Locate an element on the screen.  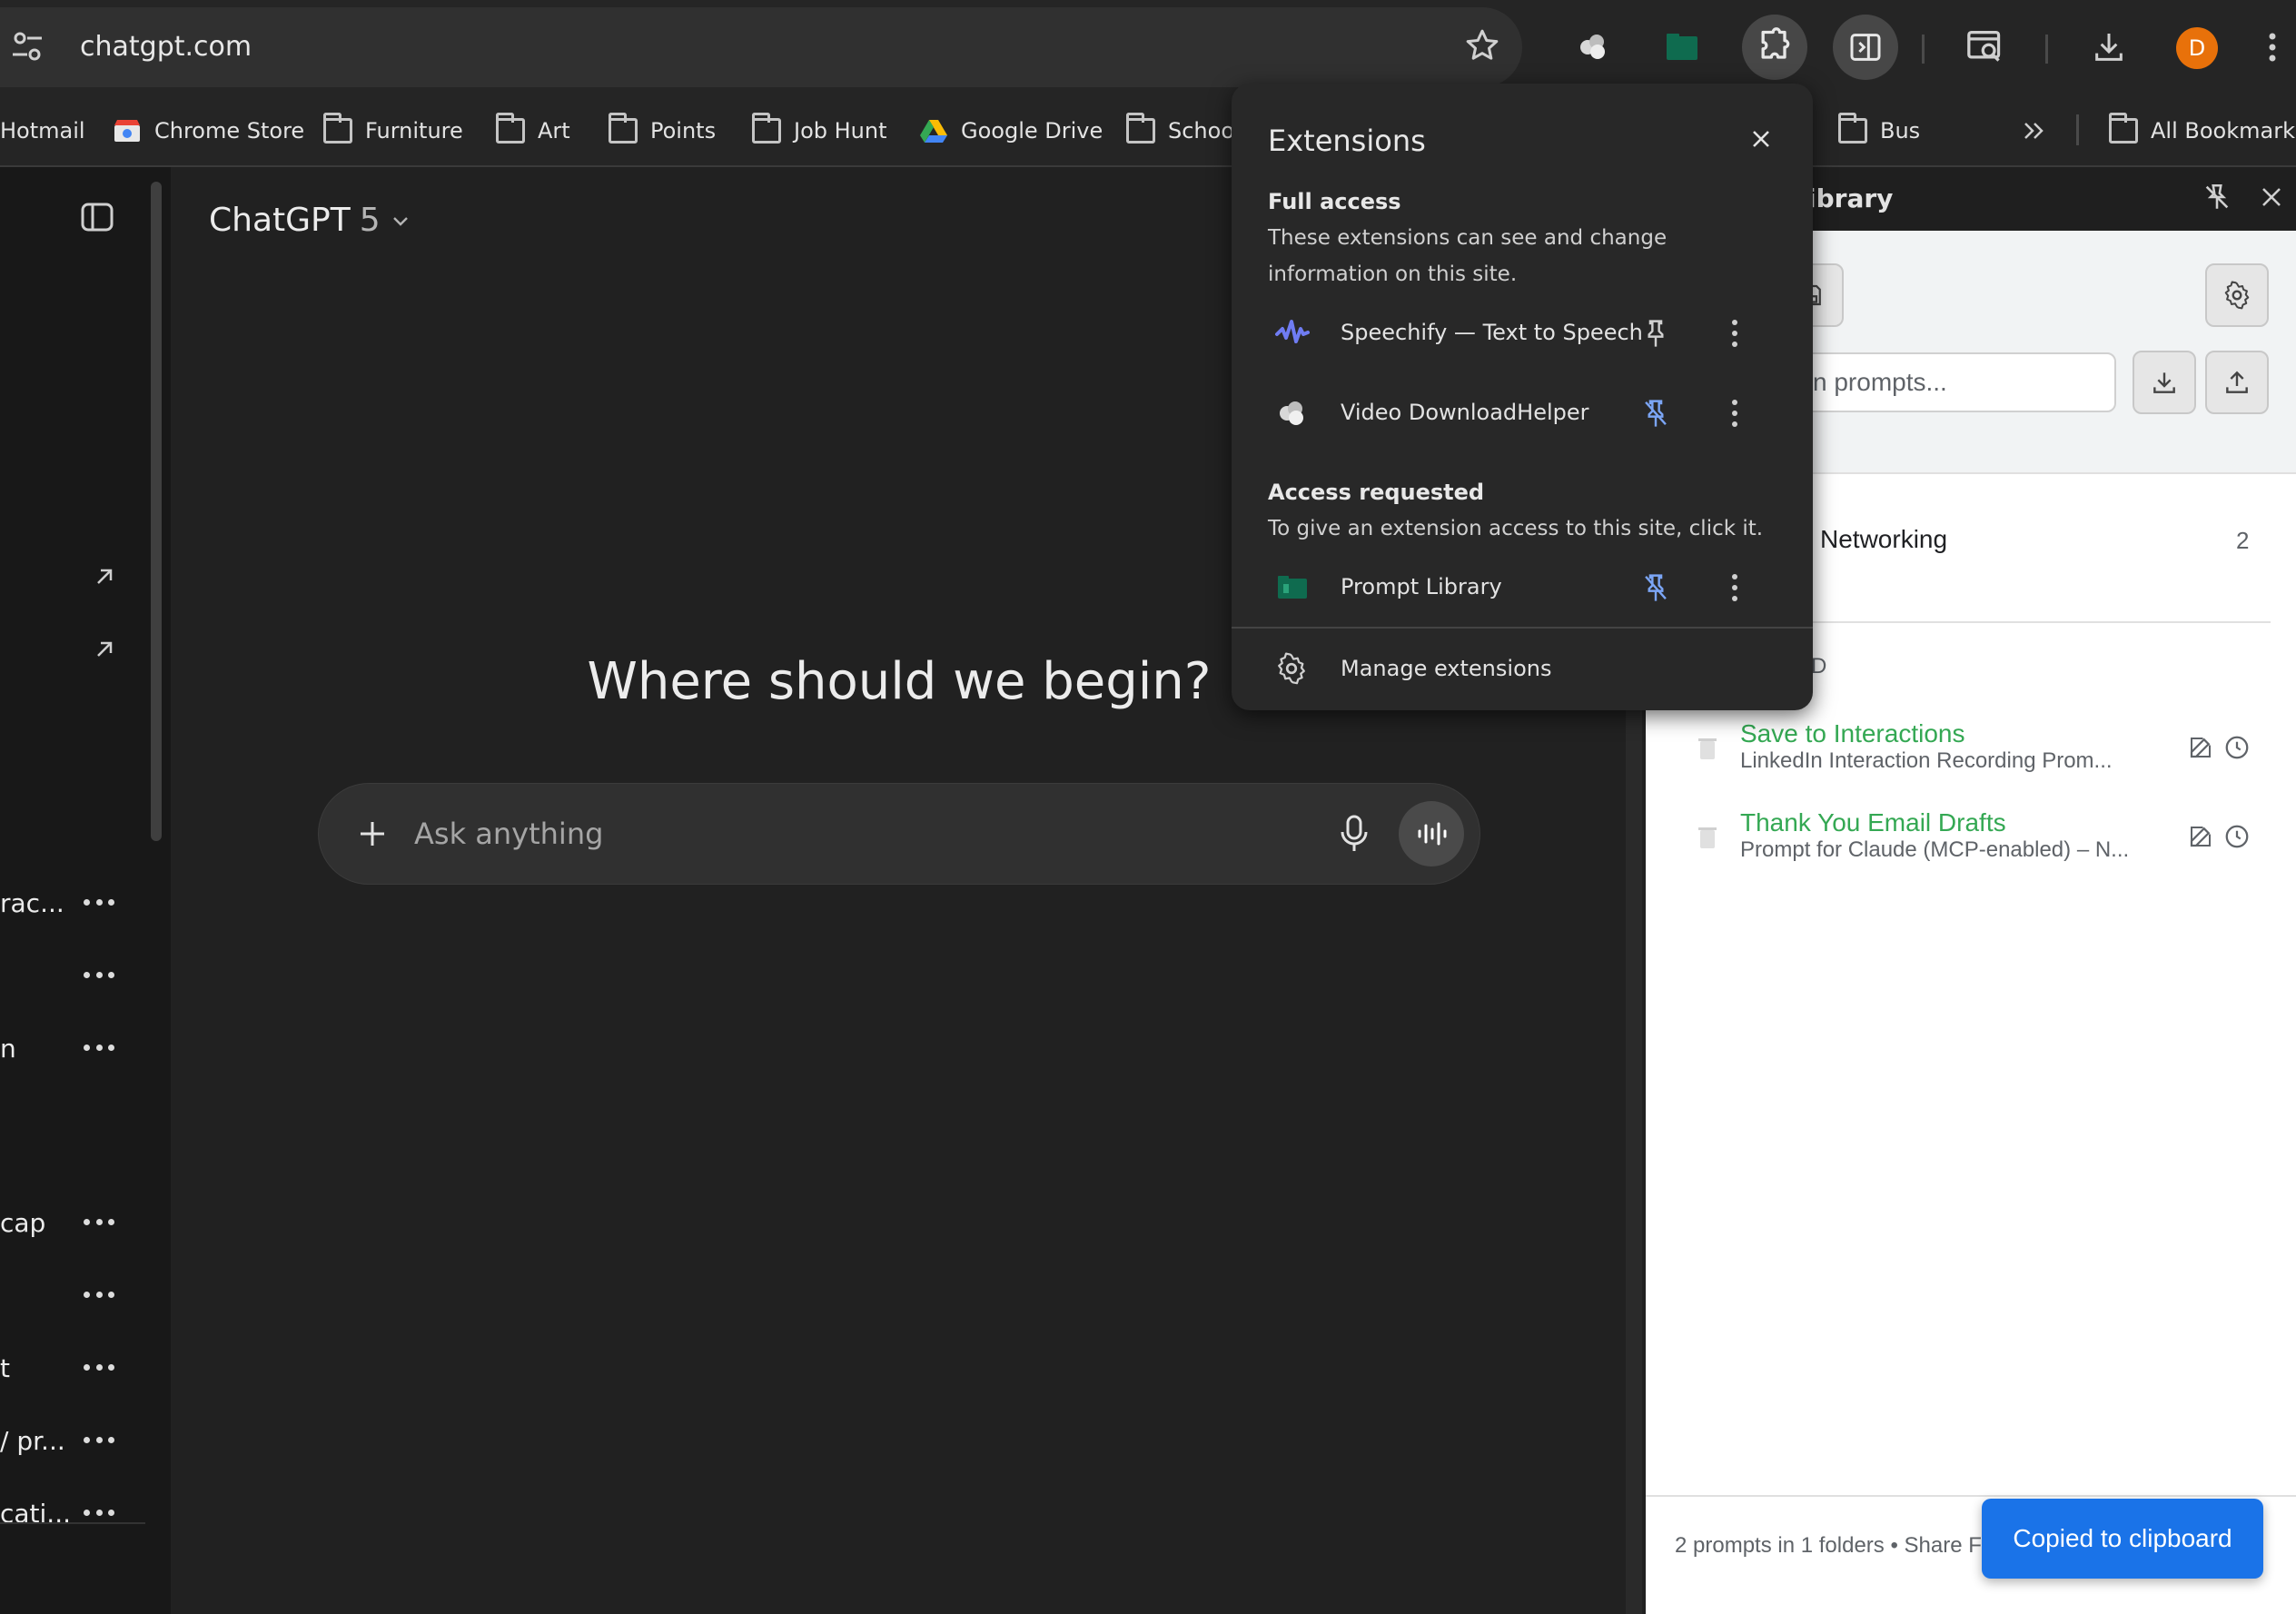
sidebar-chat-item: t is located at coordinates (5, 1368).